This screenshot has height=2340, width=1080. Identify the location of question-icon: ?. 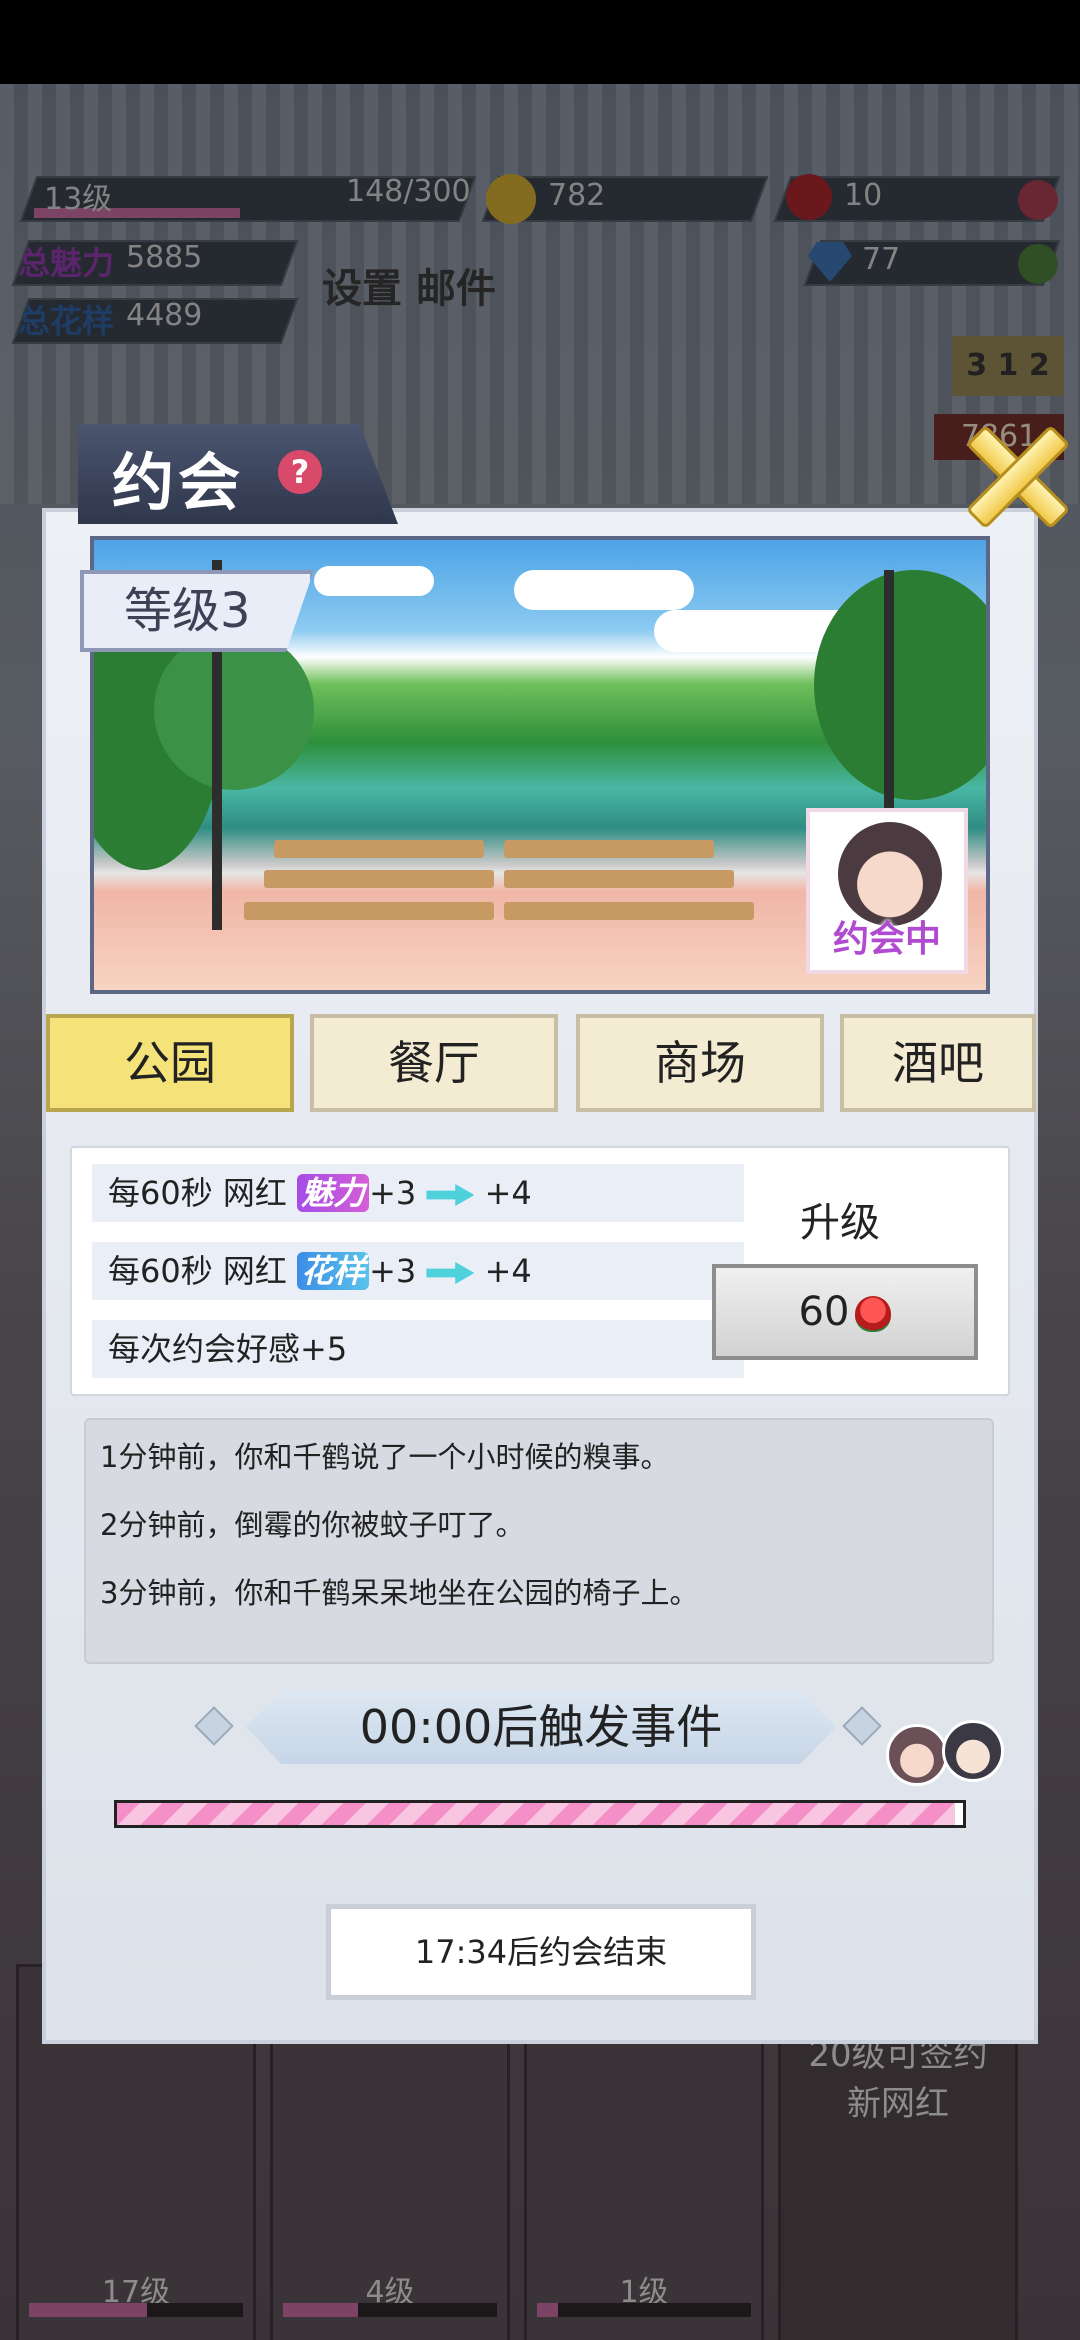
(300, 472).